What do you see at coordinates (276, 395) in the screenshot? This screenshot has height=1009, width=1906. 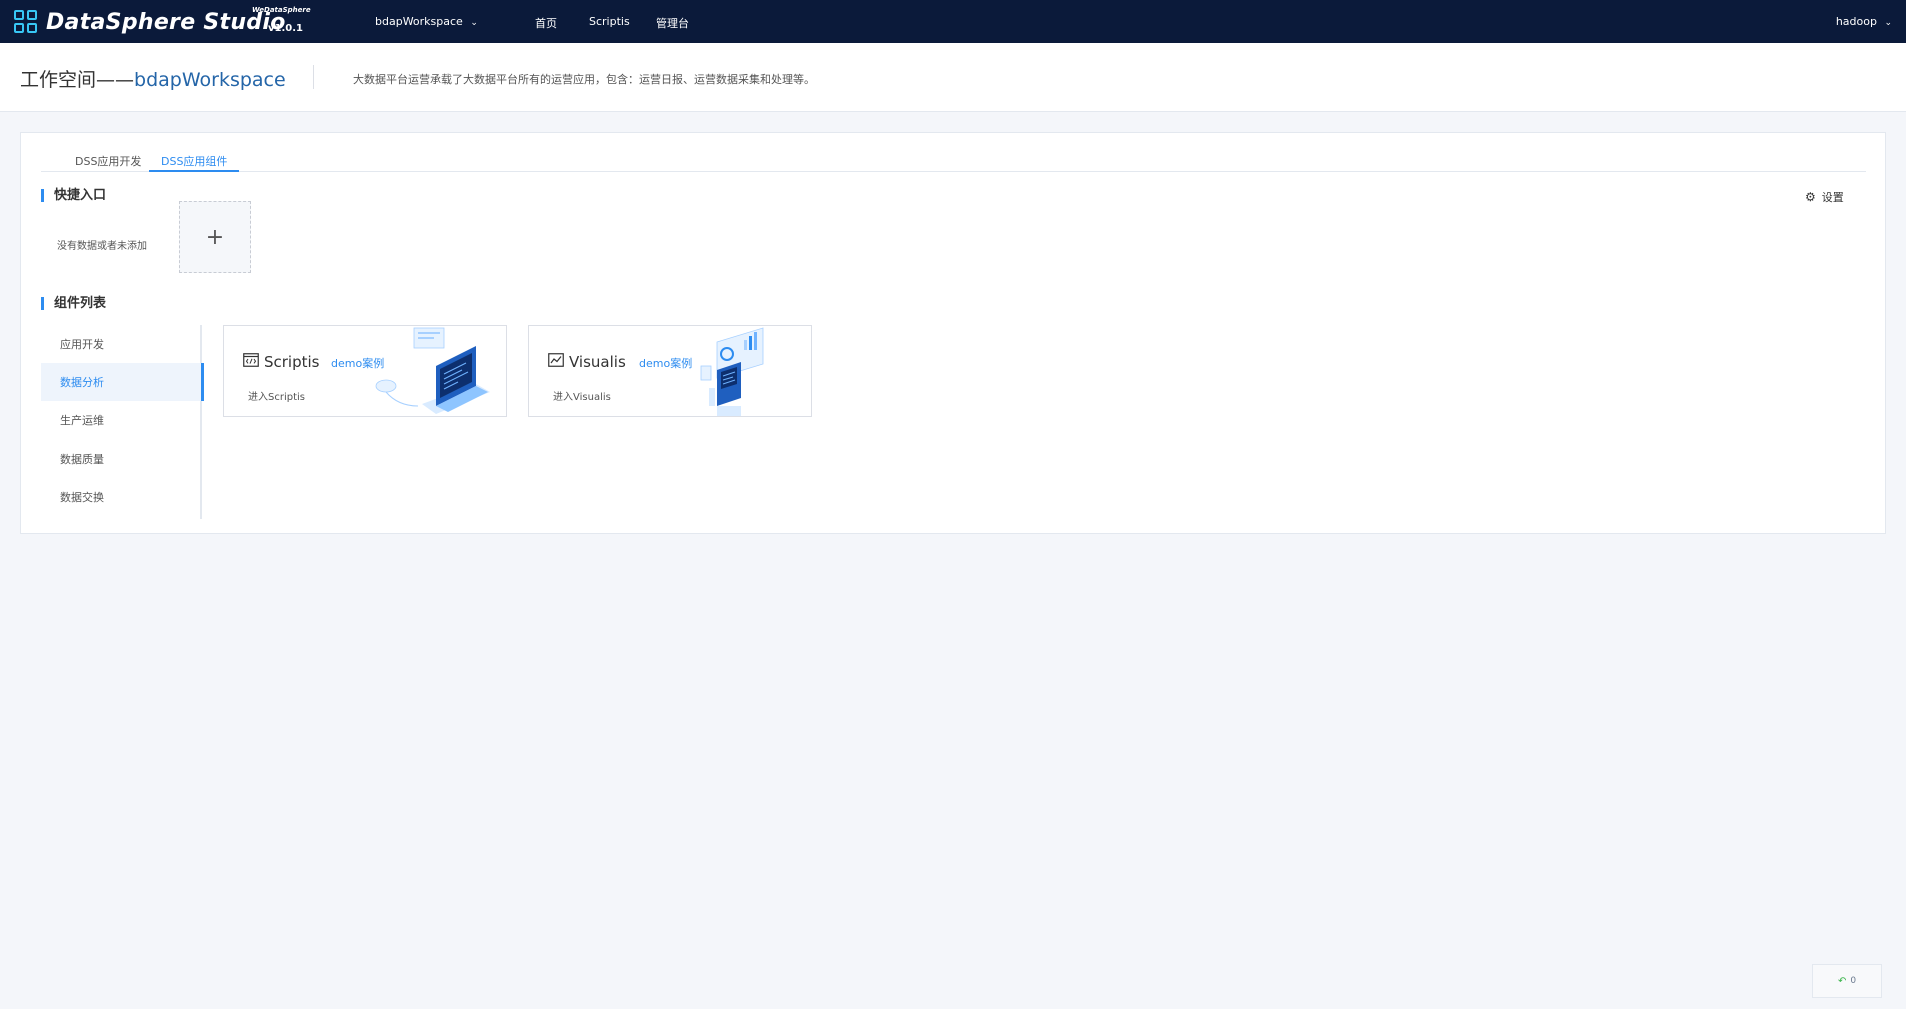 I see `enter-link: 进入Scriptis` at bounding box center [276, 395].